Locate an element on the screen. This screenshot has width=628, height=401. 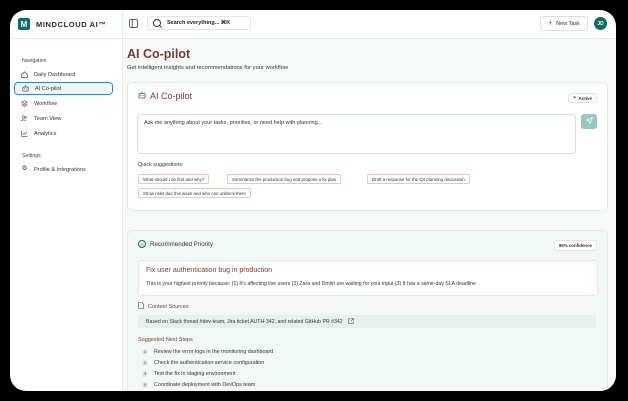
search-icon is located at coordinates (157, 23).